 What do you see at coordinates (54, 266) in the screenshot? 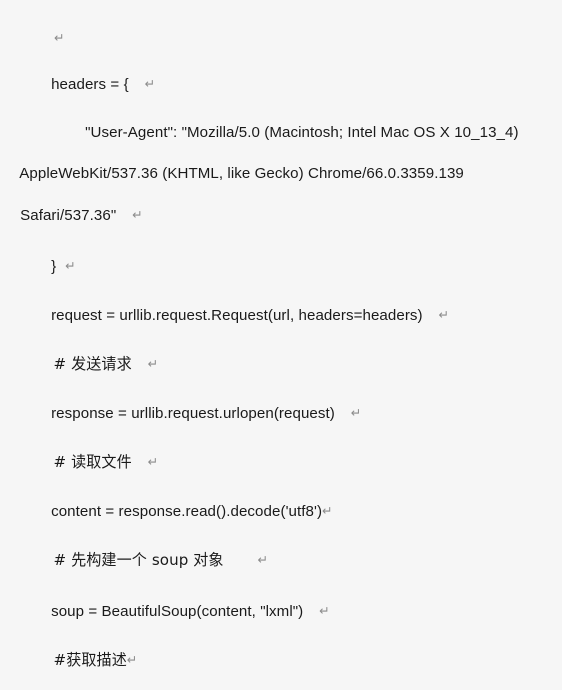
I see `line-text: }` at bounding box center [54, 266].